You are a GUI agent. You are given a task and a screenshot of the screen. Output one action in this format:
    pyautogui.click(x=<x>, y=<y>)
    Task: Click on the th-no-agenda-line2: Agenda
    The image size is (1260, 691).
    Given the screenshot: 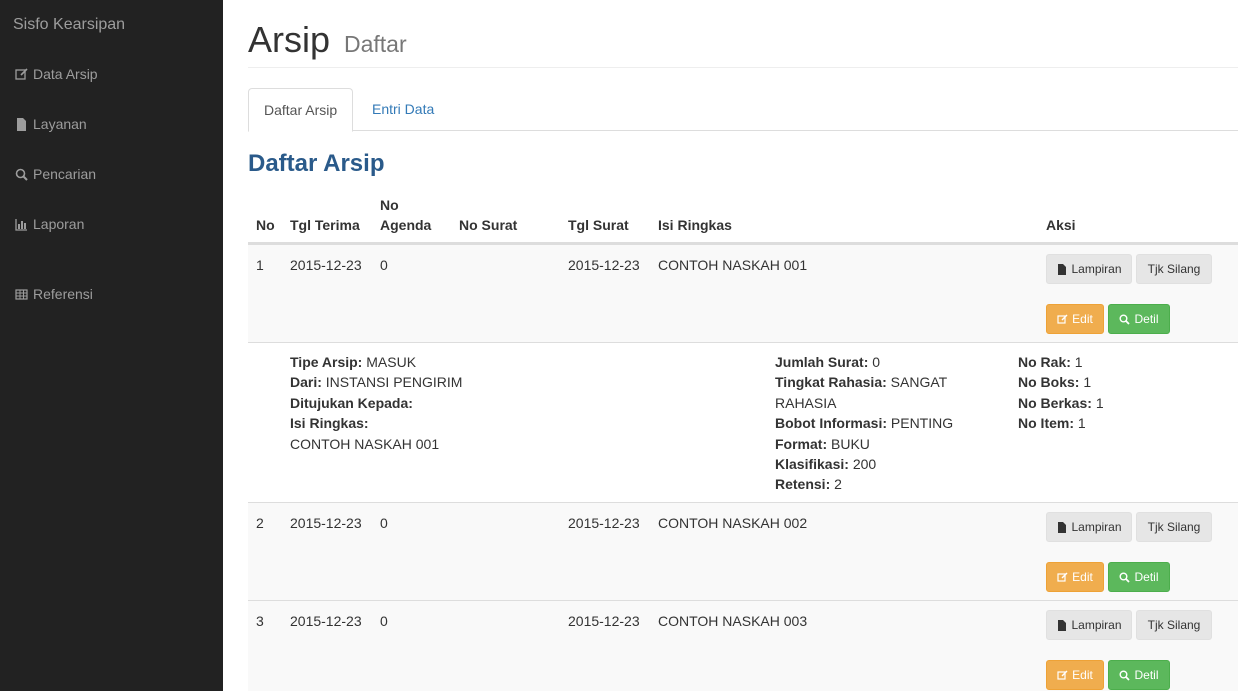 What is the action you would take?
    pyautogui.click(x=406, y=225)
    